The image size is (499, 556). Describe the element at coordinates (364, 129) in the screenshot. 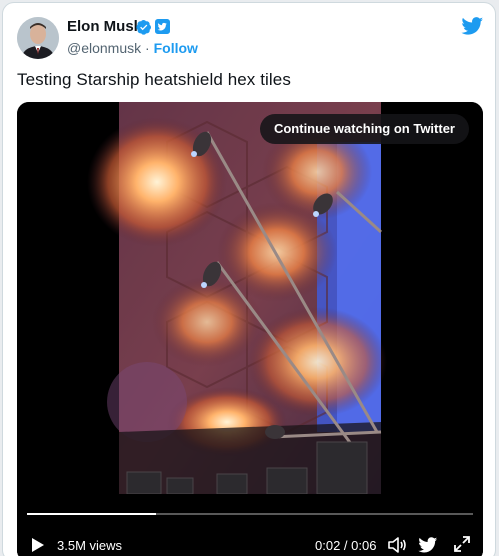

I see `continue-watching-button: Continue watching on Twitter` at that location.